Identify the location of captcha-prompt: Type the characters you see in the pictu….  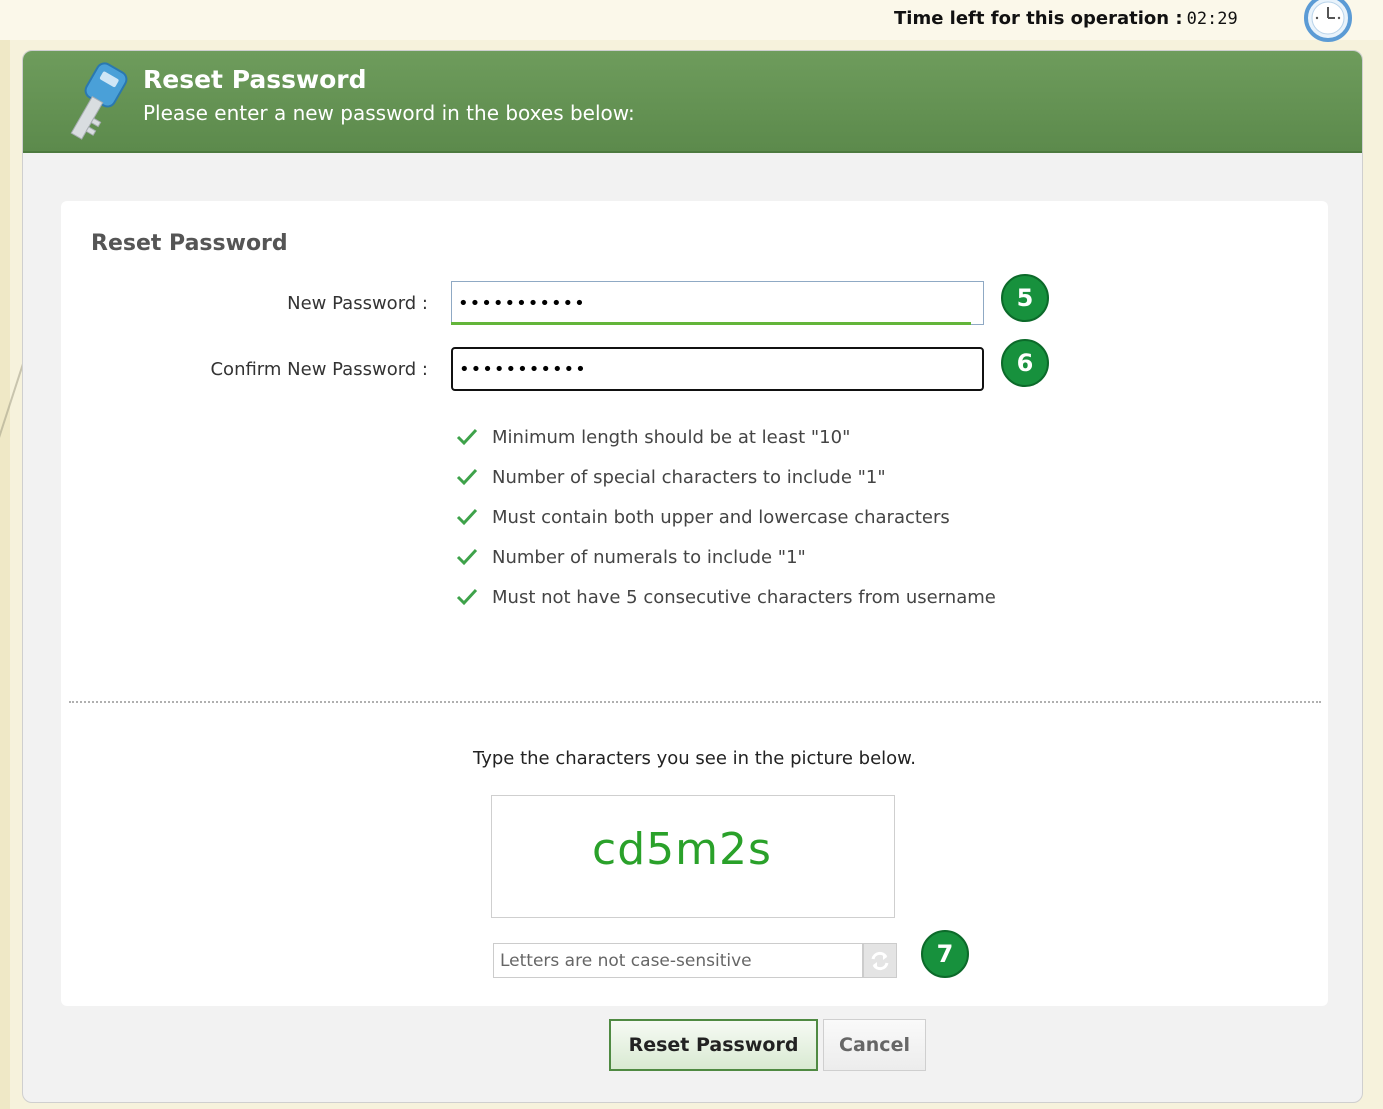
(694, 758).